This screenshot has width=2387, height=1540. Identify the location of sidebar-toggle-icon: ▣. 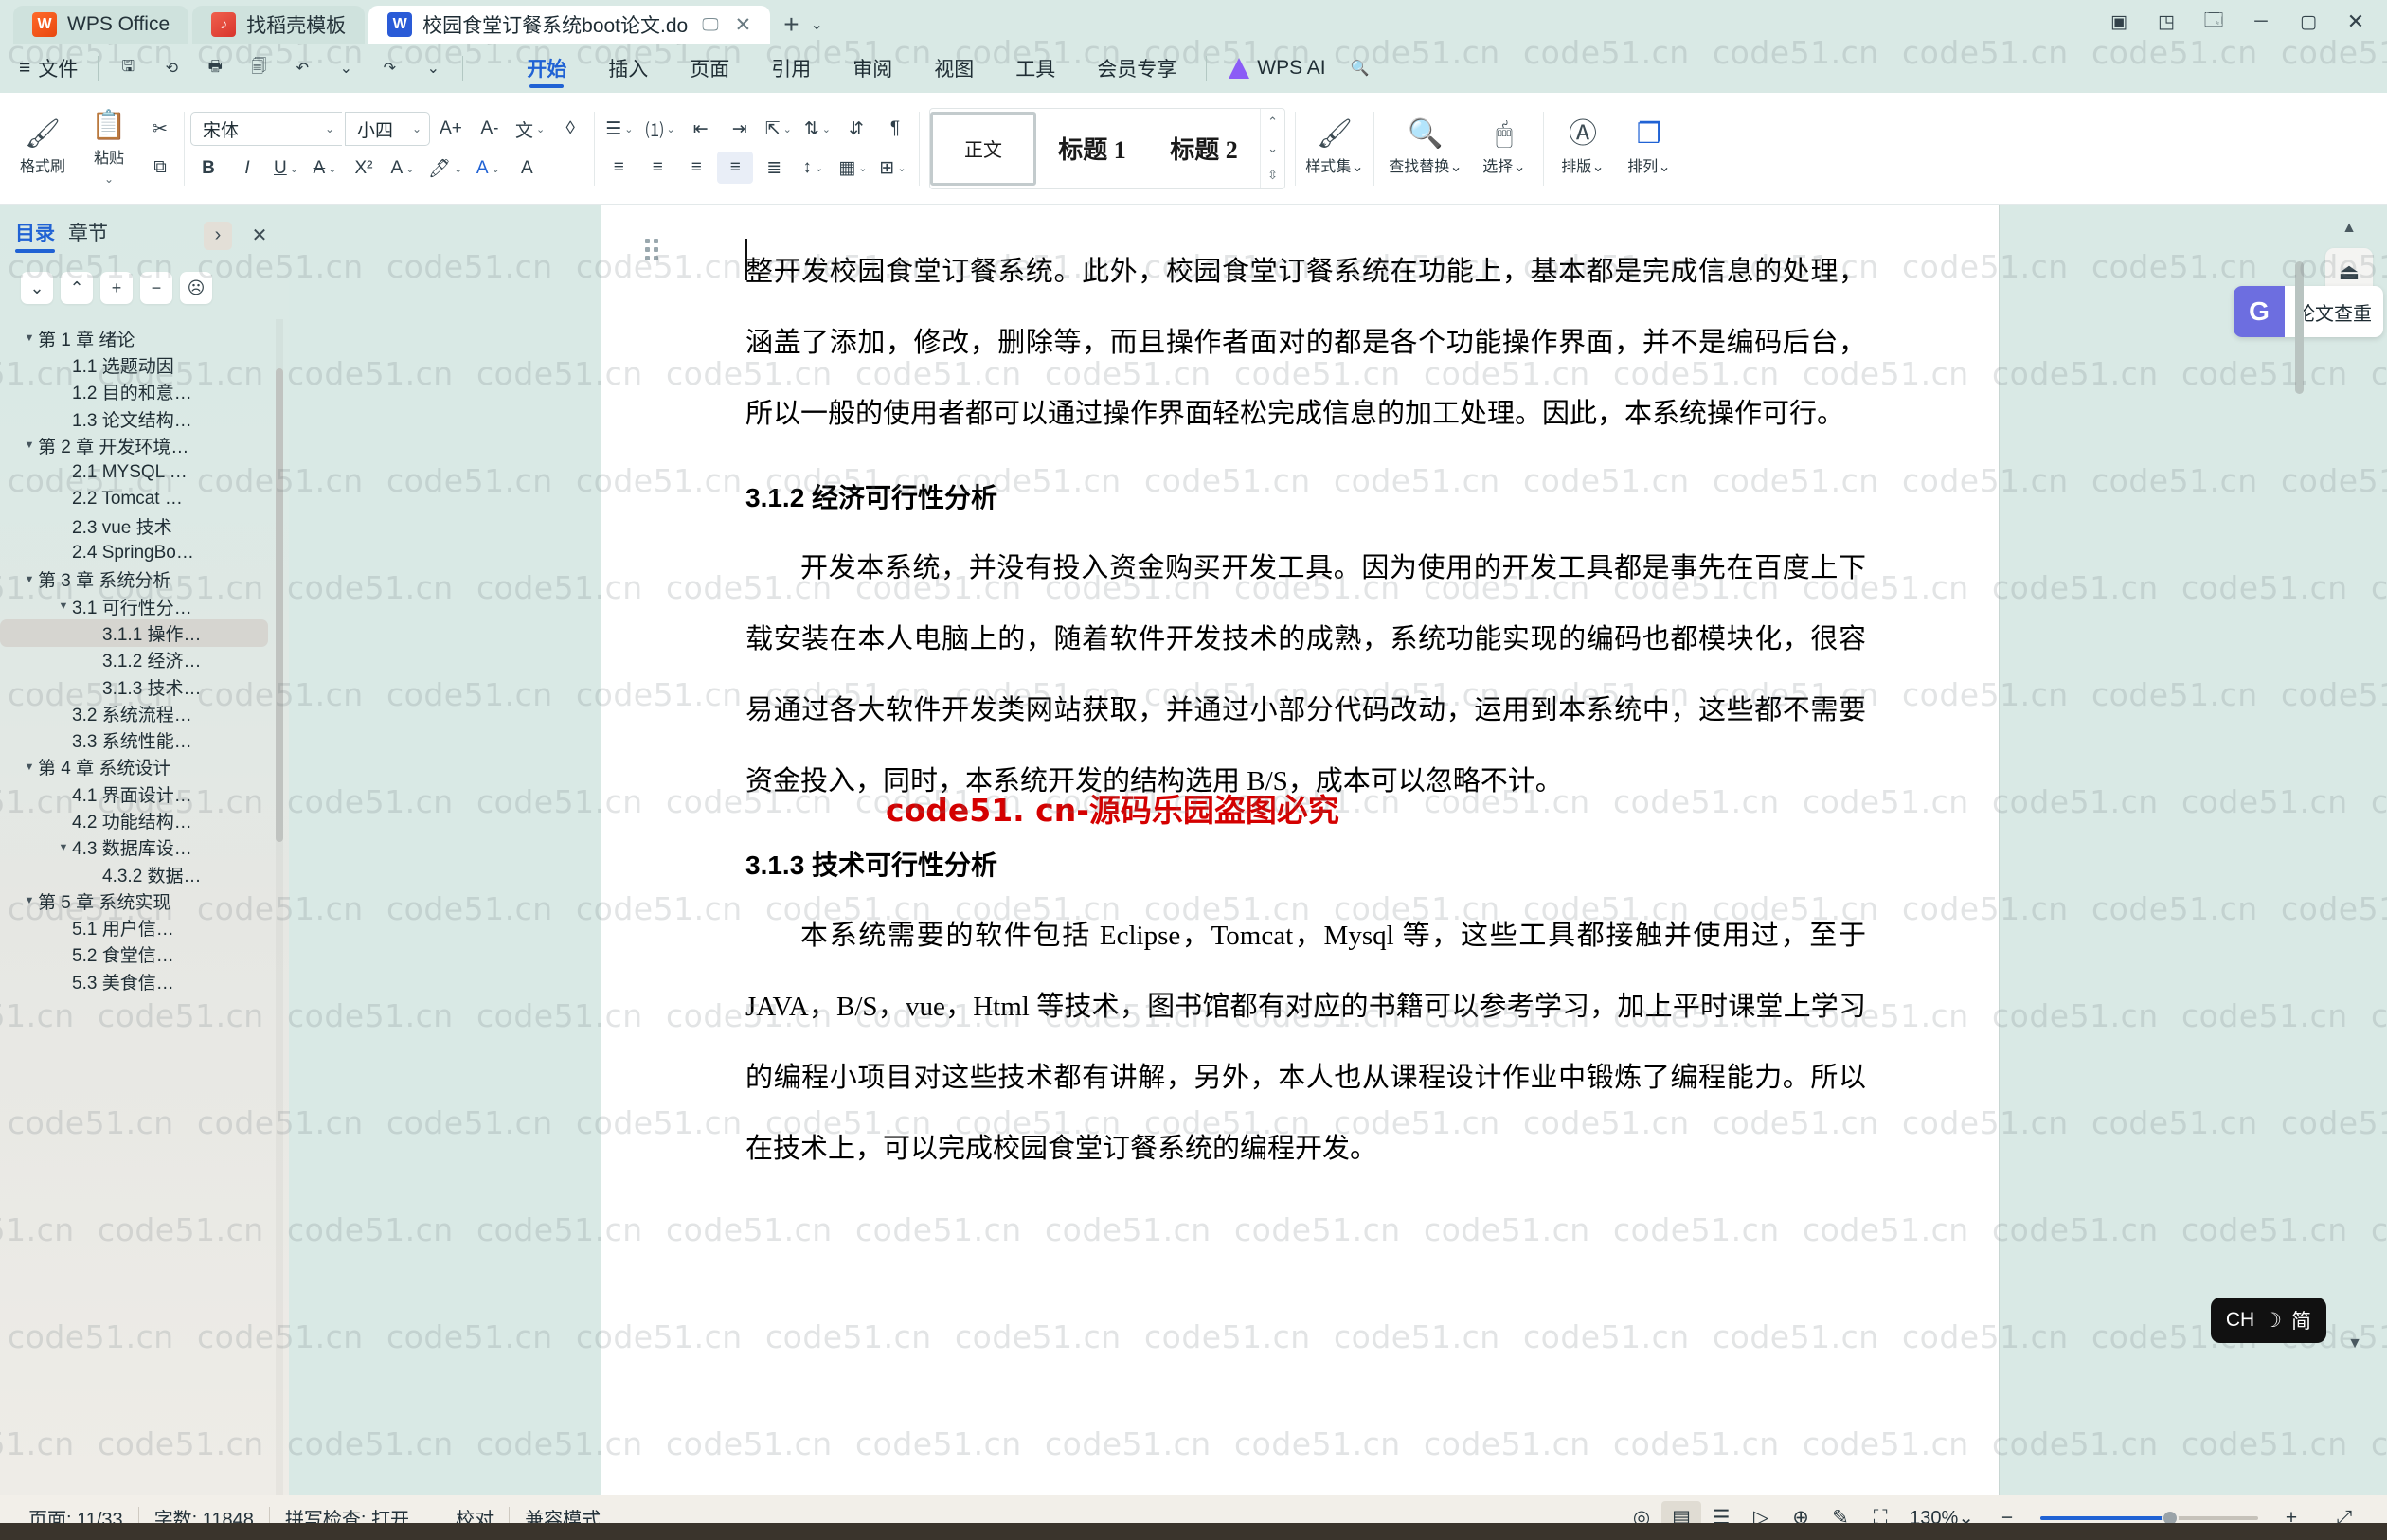
(2119, 22).